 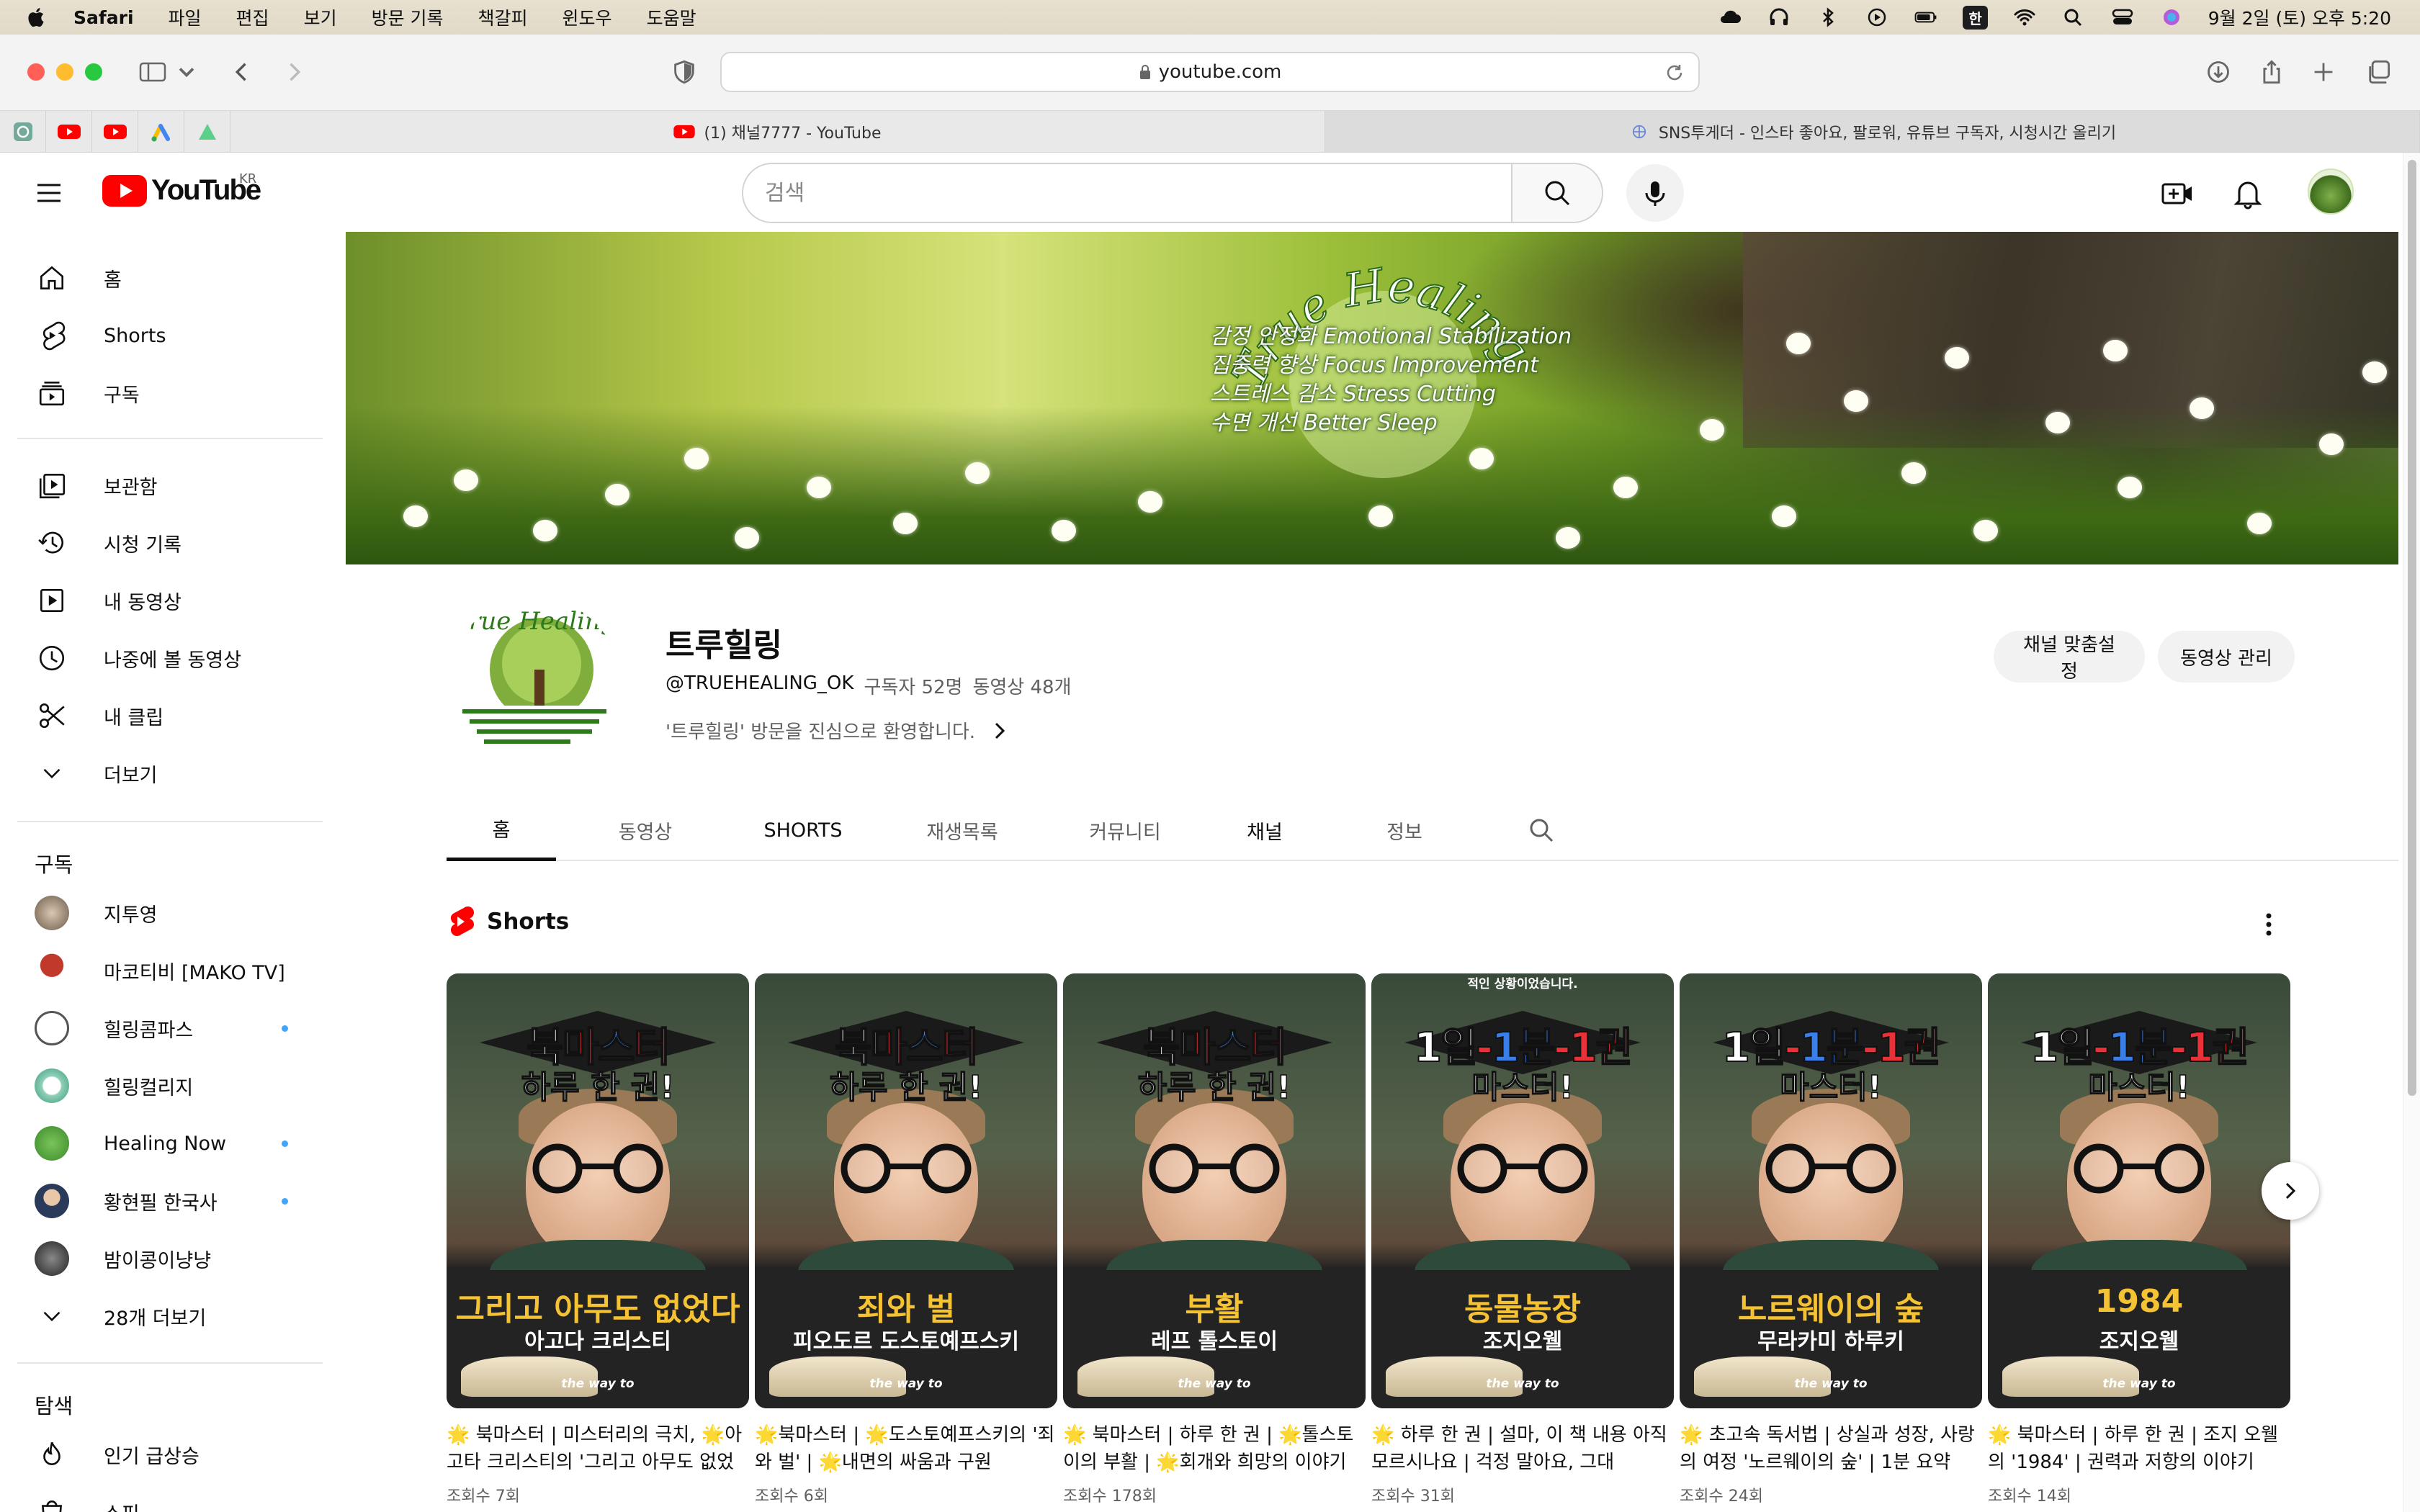 I want to click on sidebar-item-library: 보관함, so click(x=172, y=485).